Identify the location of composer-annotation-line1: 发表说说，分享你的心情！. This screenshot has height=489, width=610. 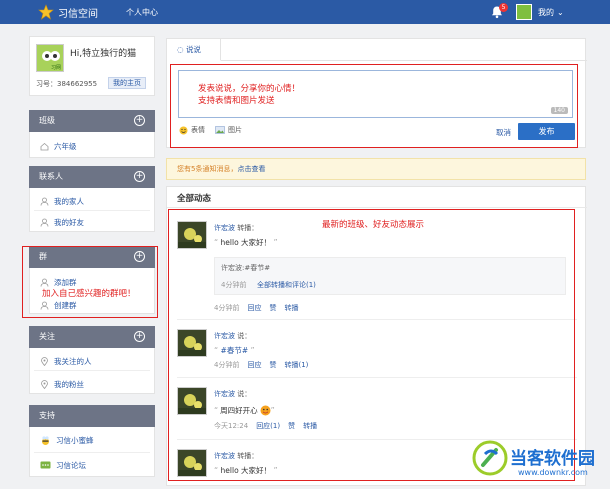
(249, 89).